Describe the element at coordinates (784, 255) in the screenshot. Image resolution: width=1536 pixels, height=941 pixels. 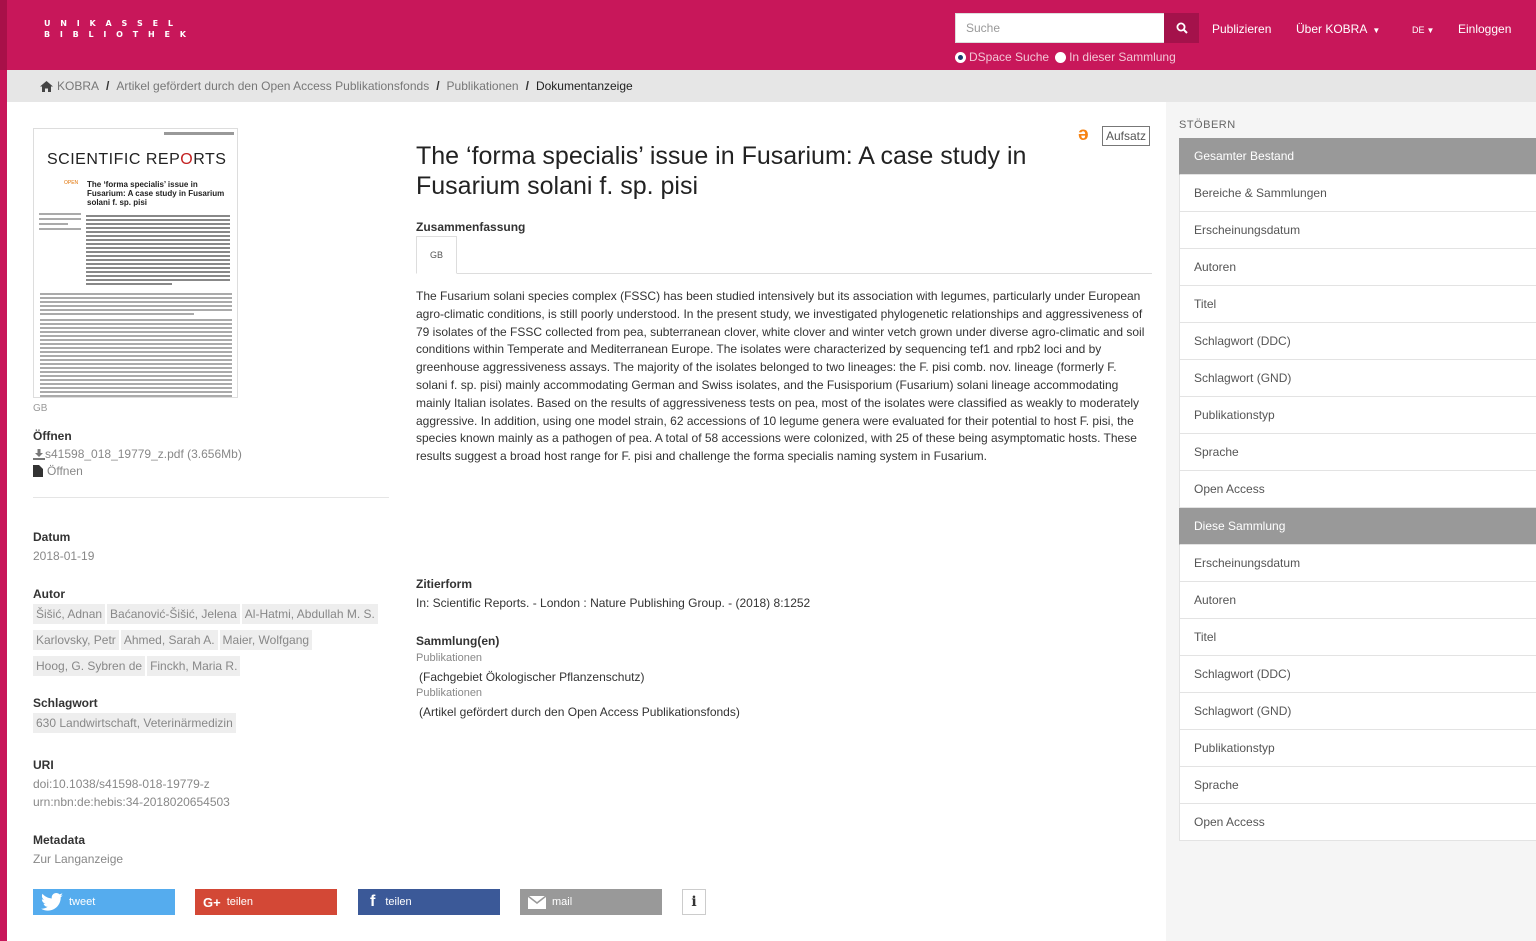
I see `abstract-tabs: GB` at that location.